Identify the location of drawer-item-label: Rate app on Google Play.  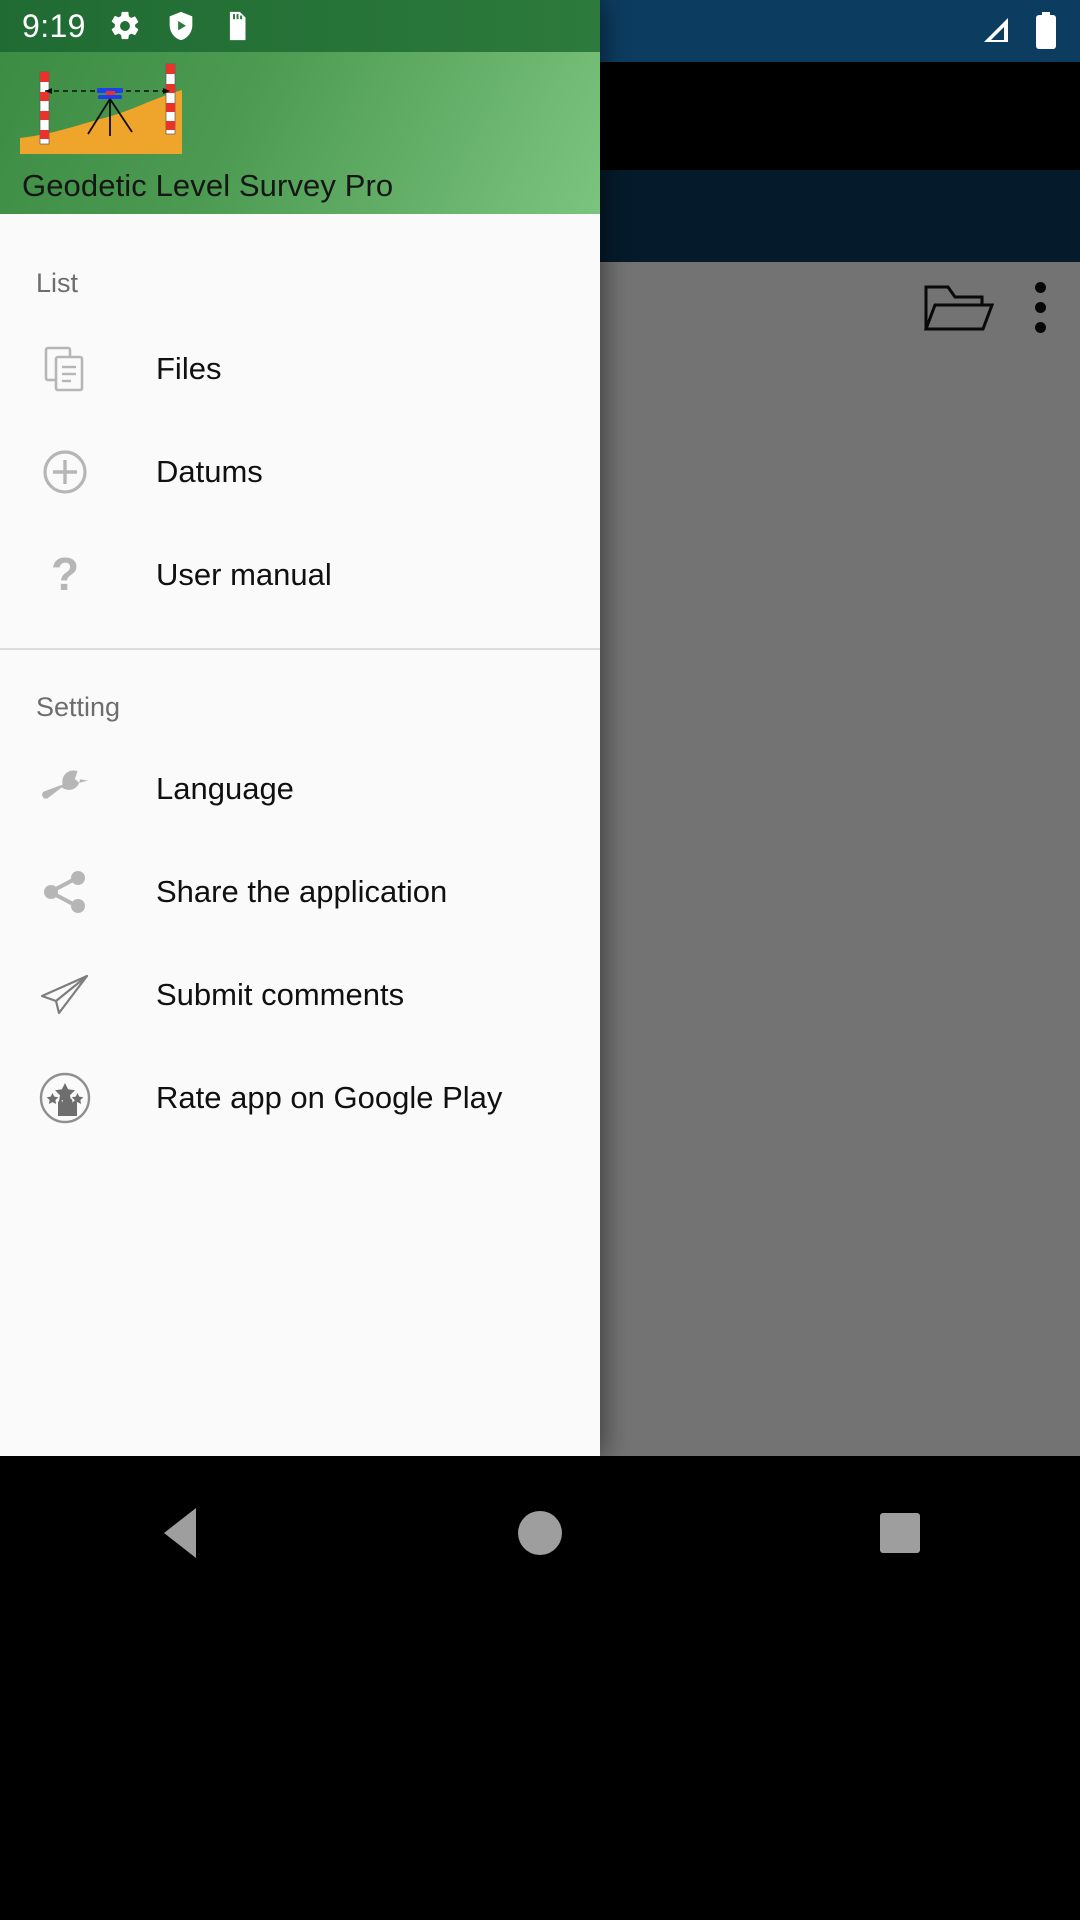
(329, 1097).